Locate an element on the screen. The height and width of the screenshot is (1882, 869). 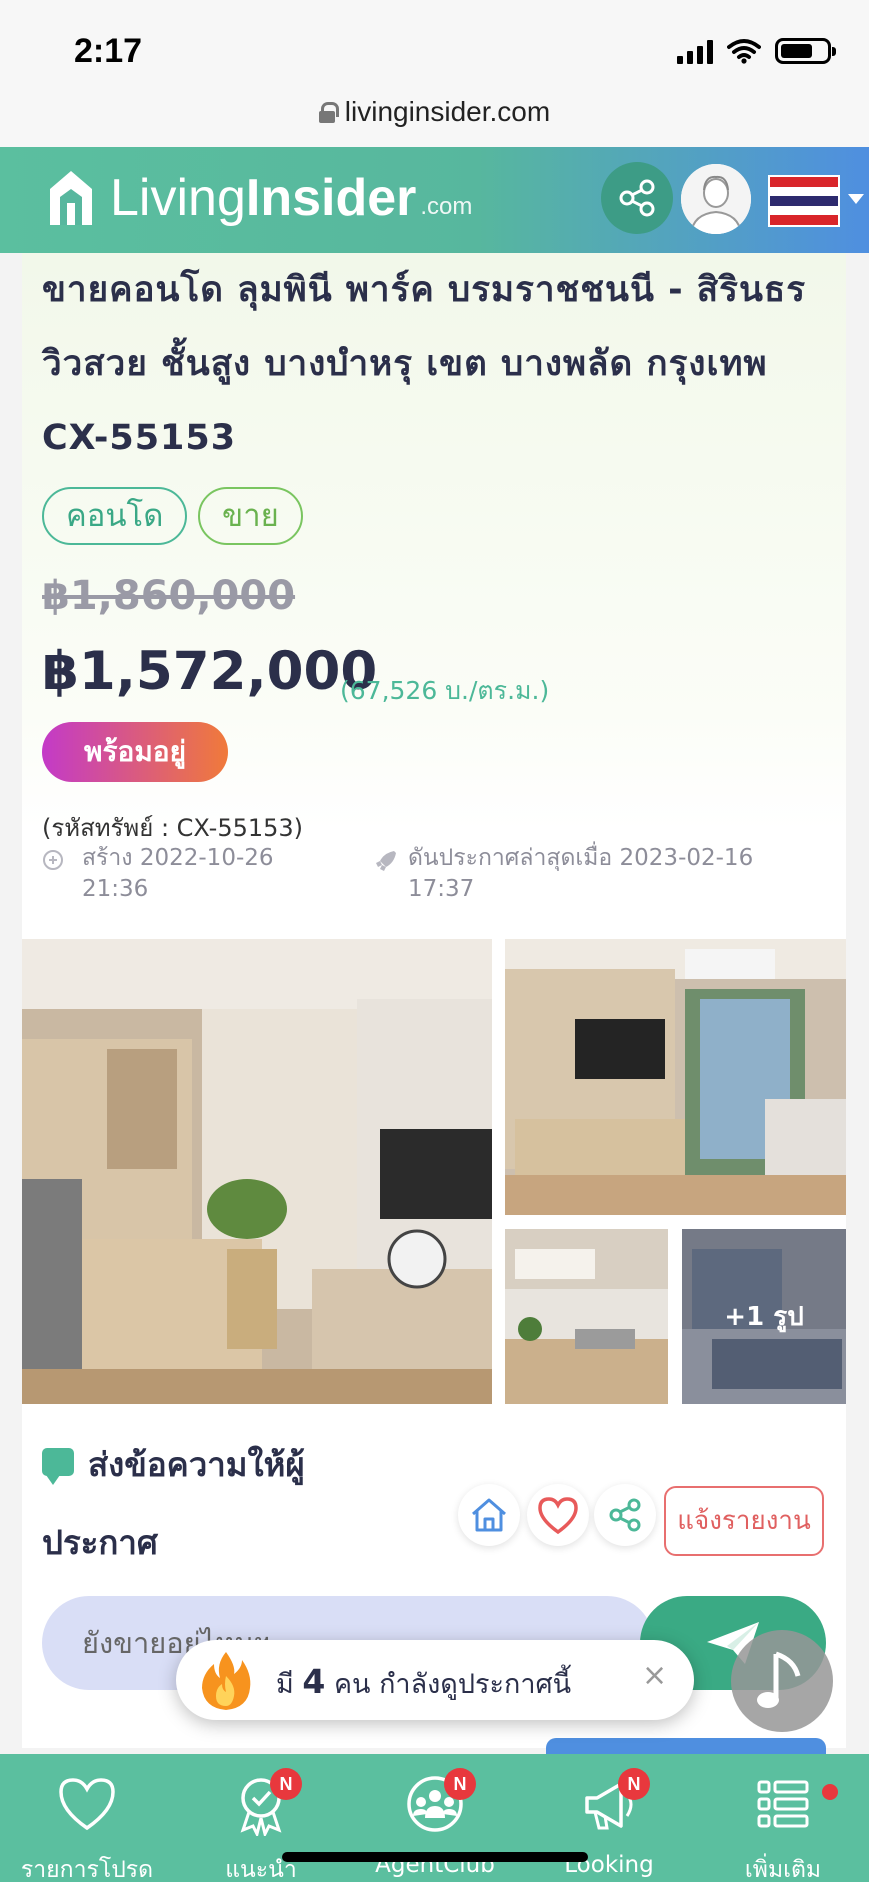
nav-favorites: รายการโปรด is located at coordinates (87, 1818).